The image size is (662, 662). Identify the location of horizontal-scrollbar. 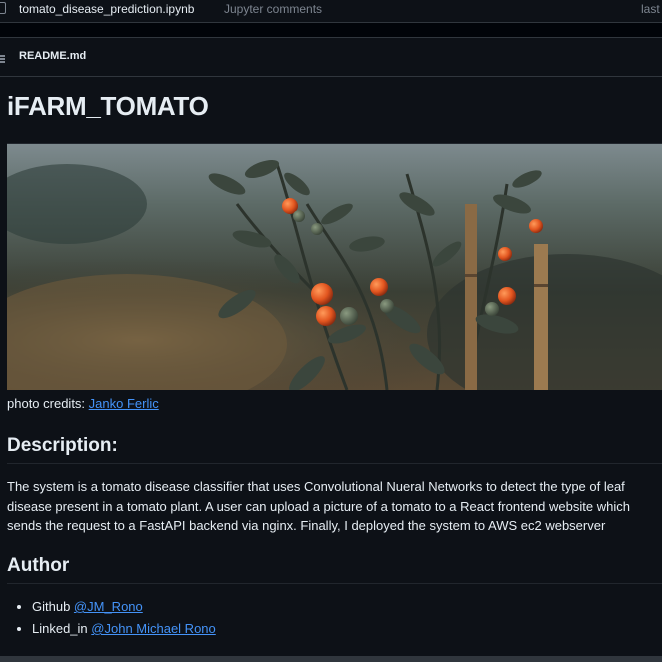
(331, 659).